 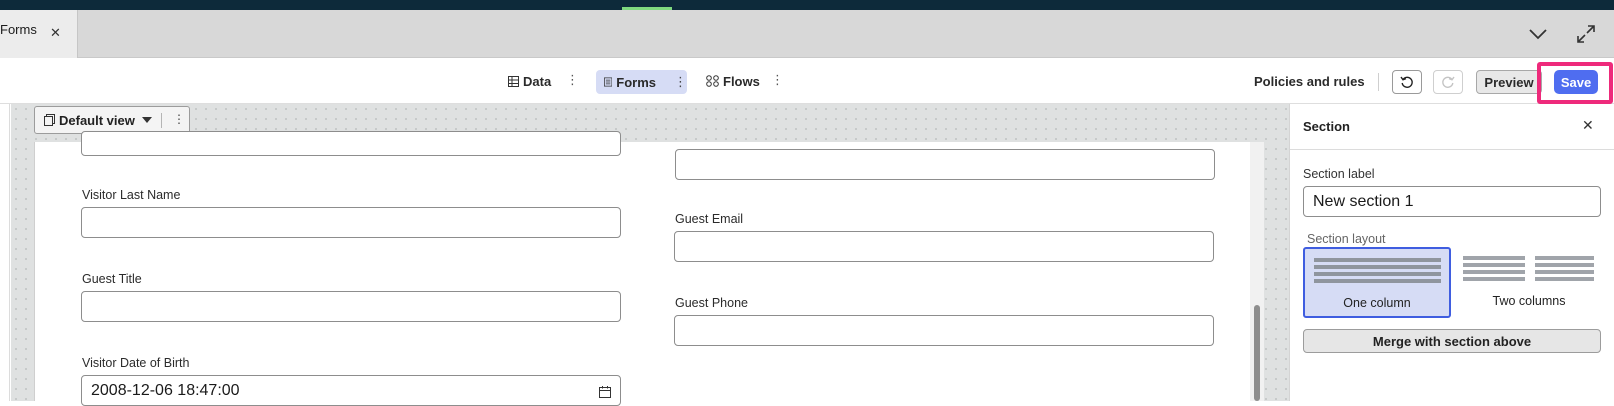 I want to click on field-value: 2008-12-06 18:47:00, so click(x=165, y=390).